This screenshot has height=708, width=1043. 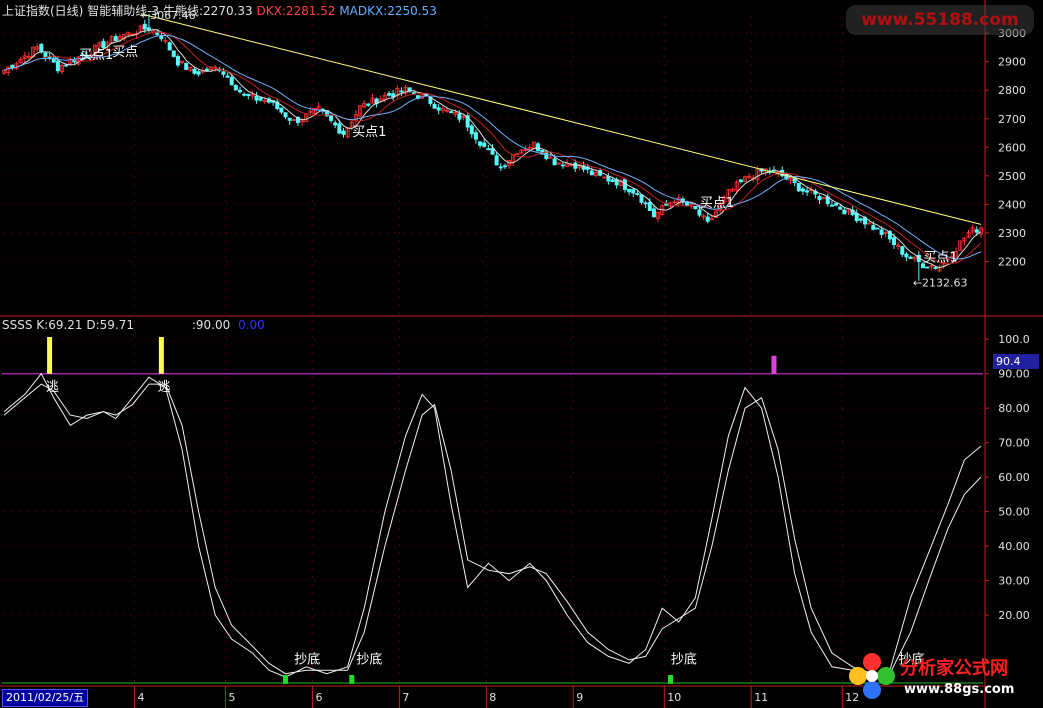 What do you see at coordinates (133, 325) in the screenshot?
I see `indicator-header: SSSS K:69.21 D:59.71 :90.00 0.00` at bounding box center [133, 325].